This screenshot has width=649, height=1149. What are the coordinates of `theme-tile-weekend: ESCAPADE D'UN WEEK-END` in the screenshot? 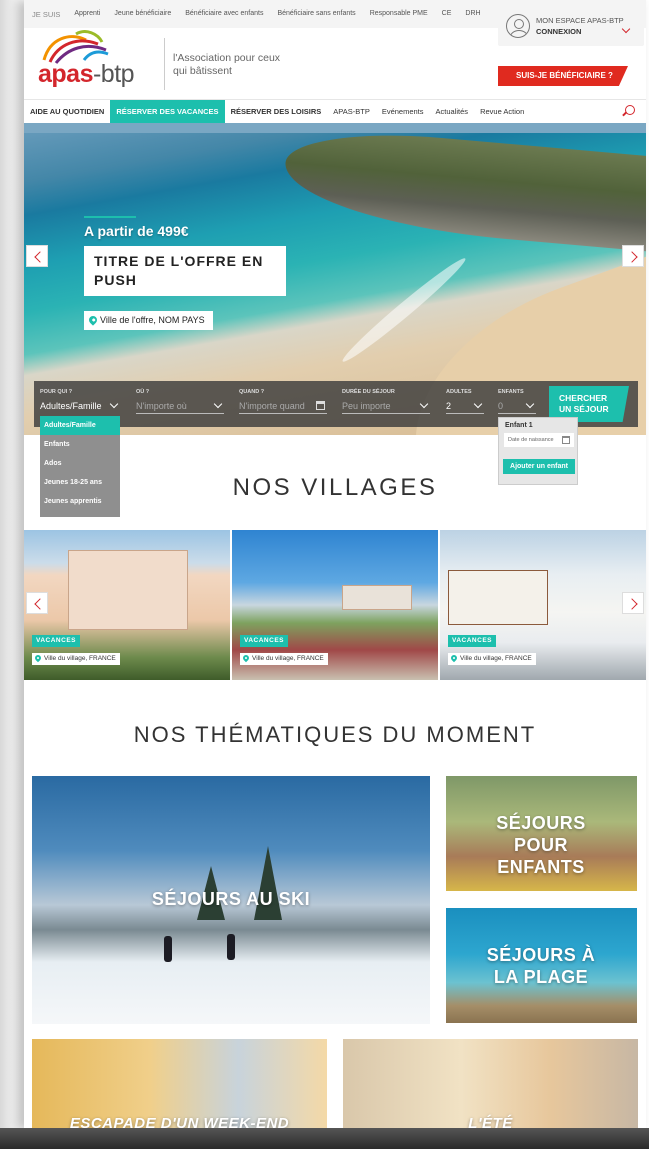 It's located at (179, 1084).